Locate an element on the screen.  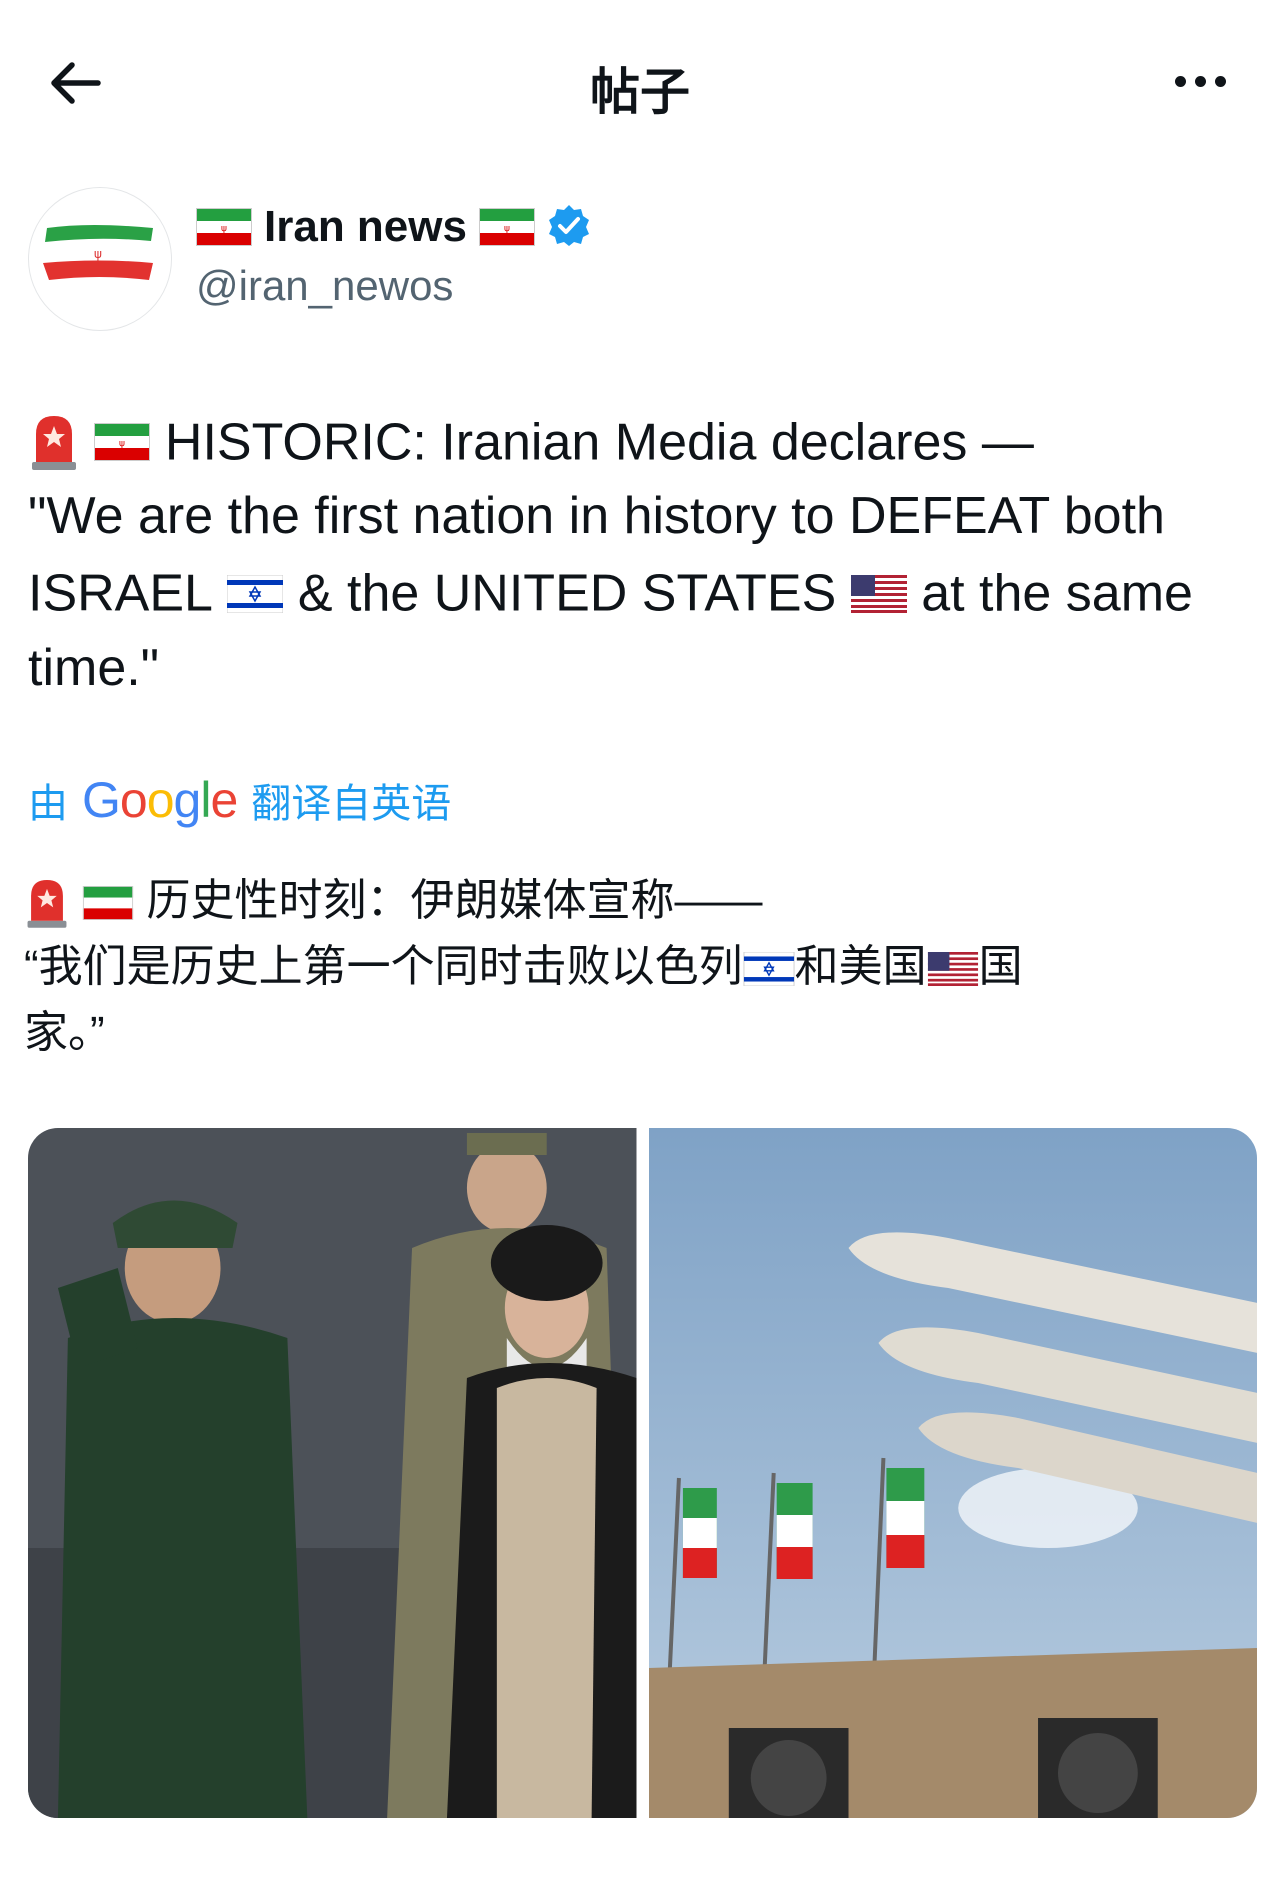
post-line: ISRAEL & the UNITED STATES at the same is located at coordinates (610, 593).